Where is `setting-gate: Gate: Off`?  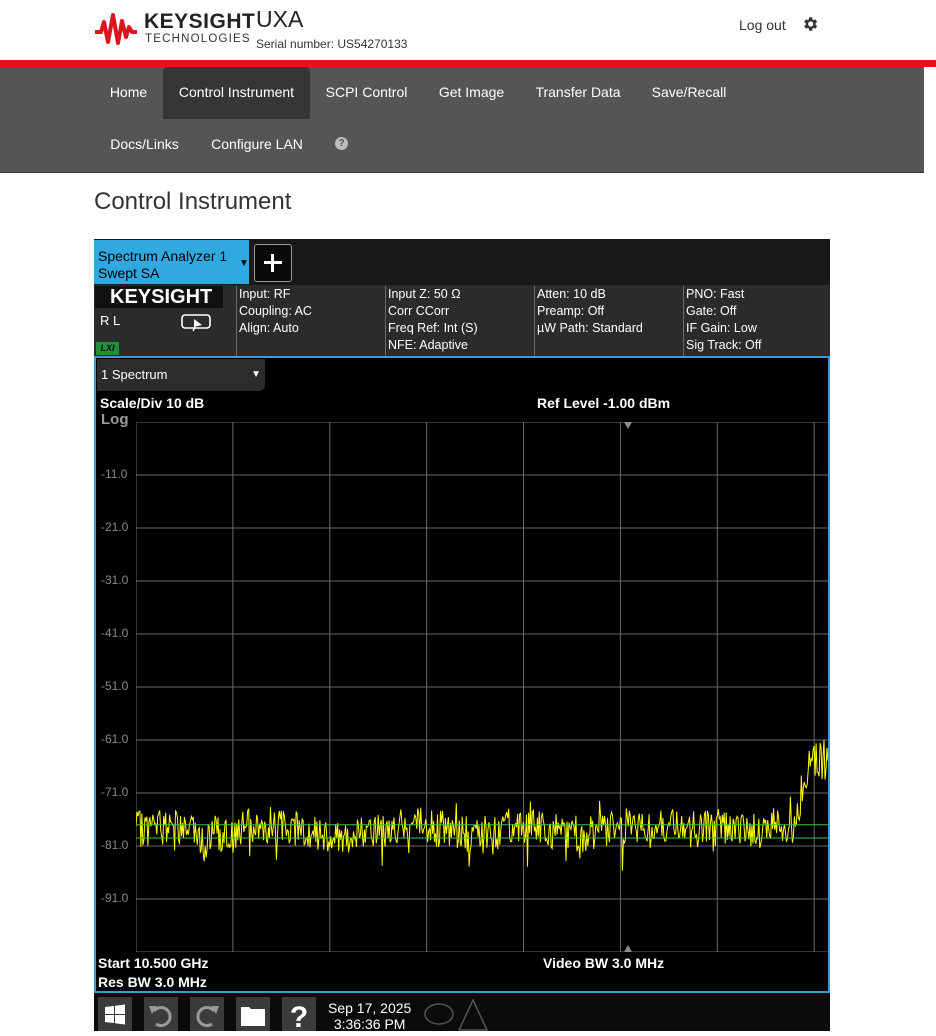 setting-gate: Gate: Off is located at coordinates (711, 311).